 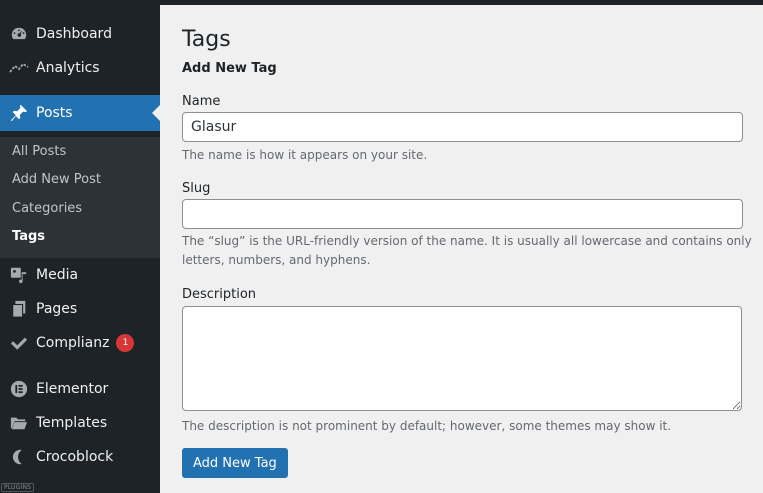 I want to click on plugins-tag: PLUGINS, so click(x=18, y=487).